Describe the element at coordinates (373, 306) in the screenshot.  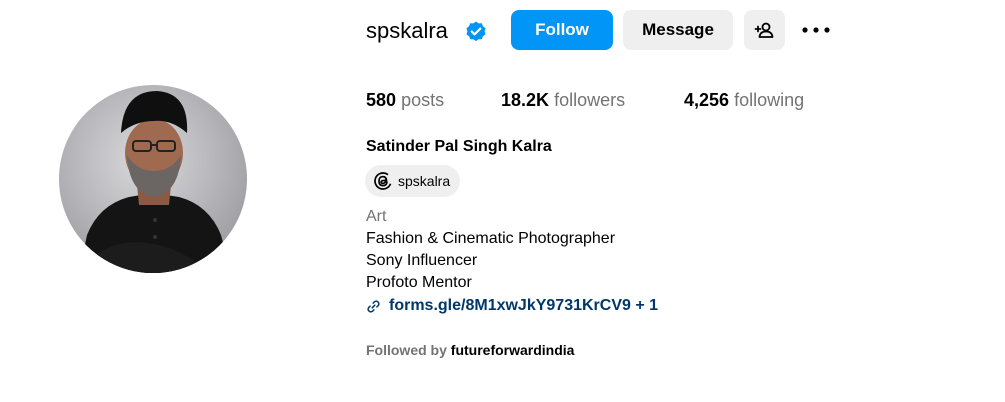
I see `link-icon` at that location.